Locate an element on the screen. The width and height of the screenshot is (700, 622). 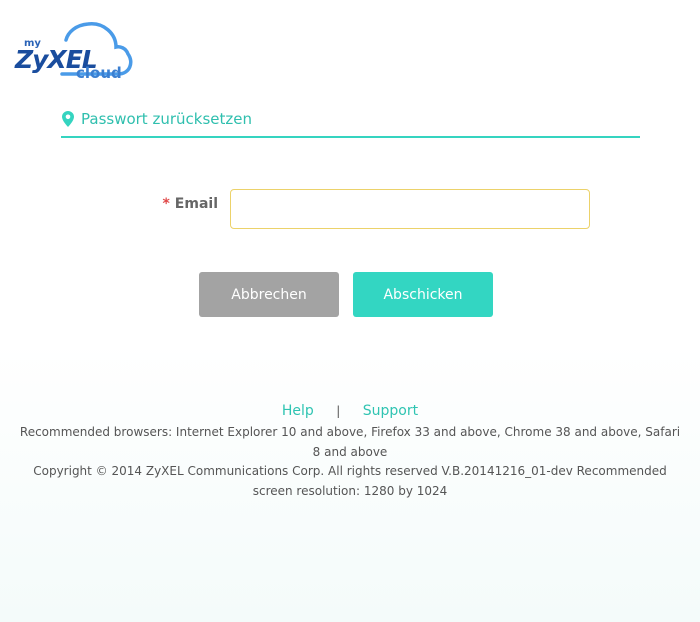
required-asterisk: * is located at coordinates (166, 204).